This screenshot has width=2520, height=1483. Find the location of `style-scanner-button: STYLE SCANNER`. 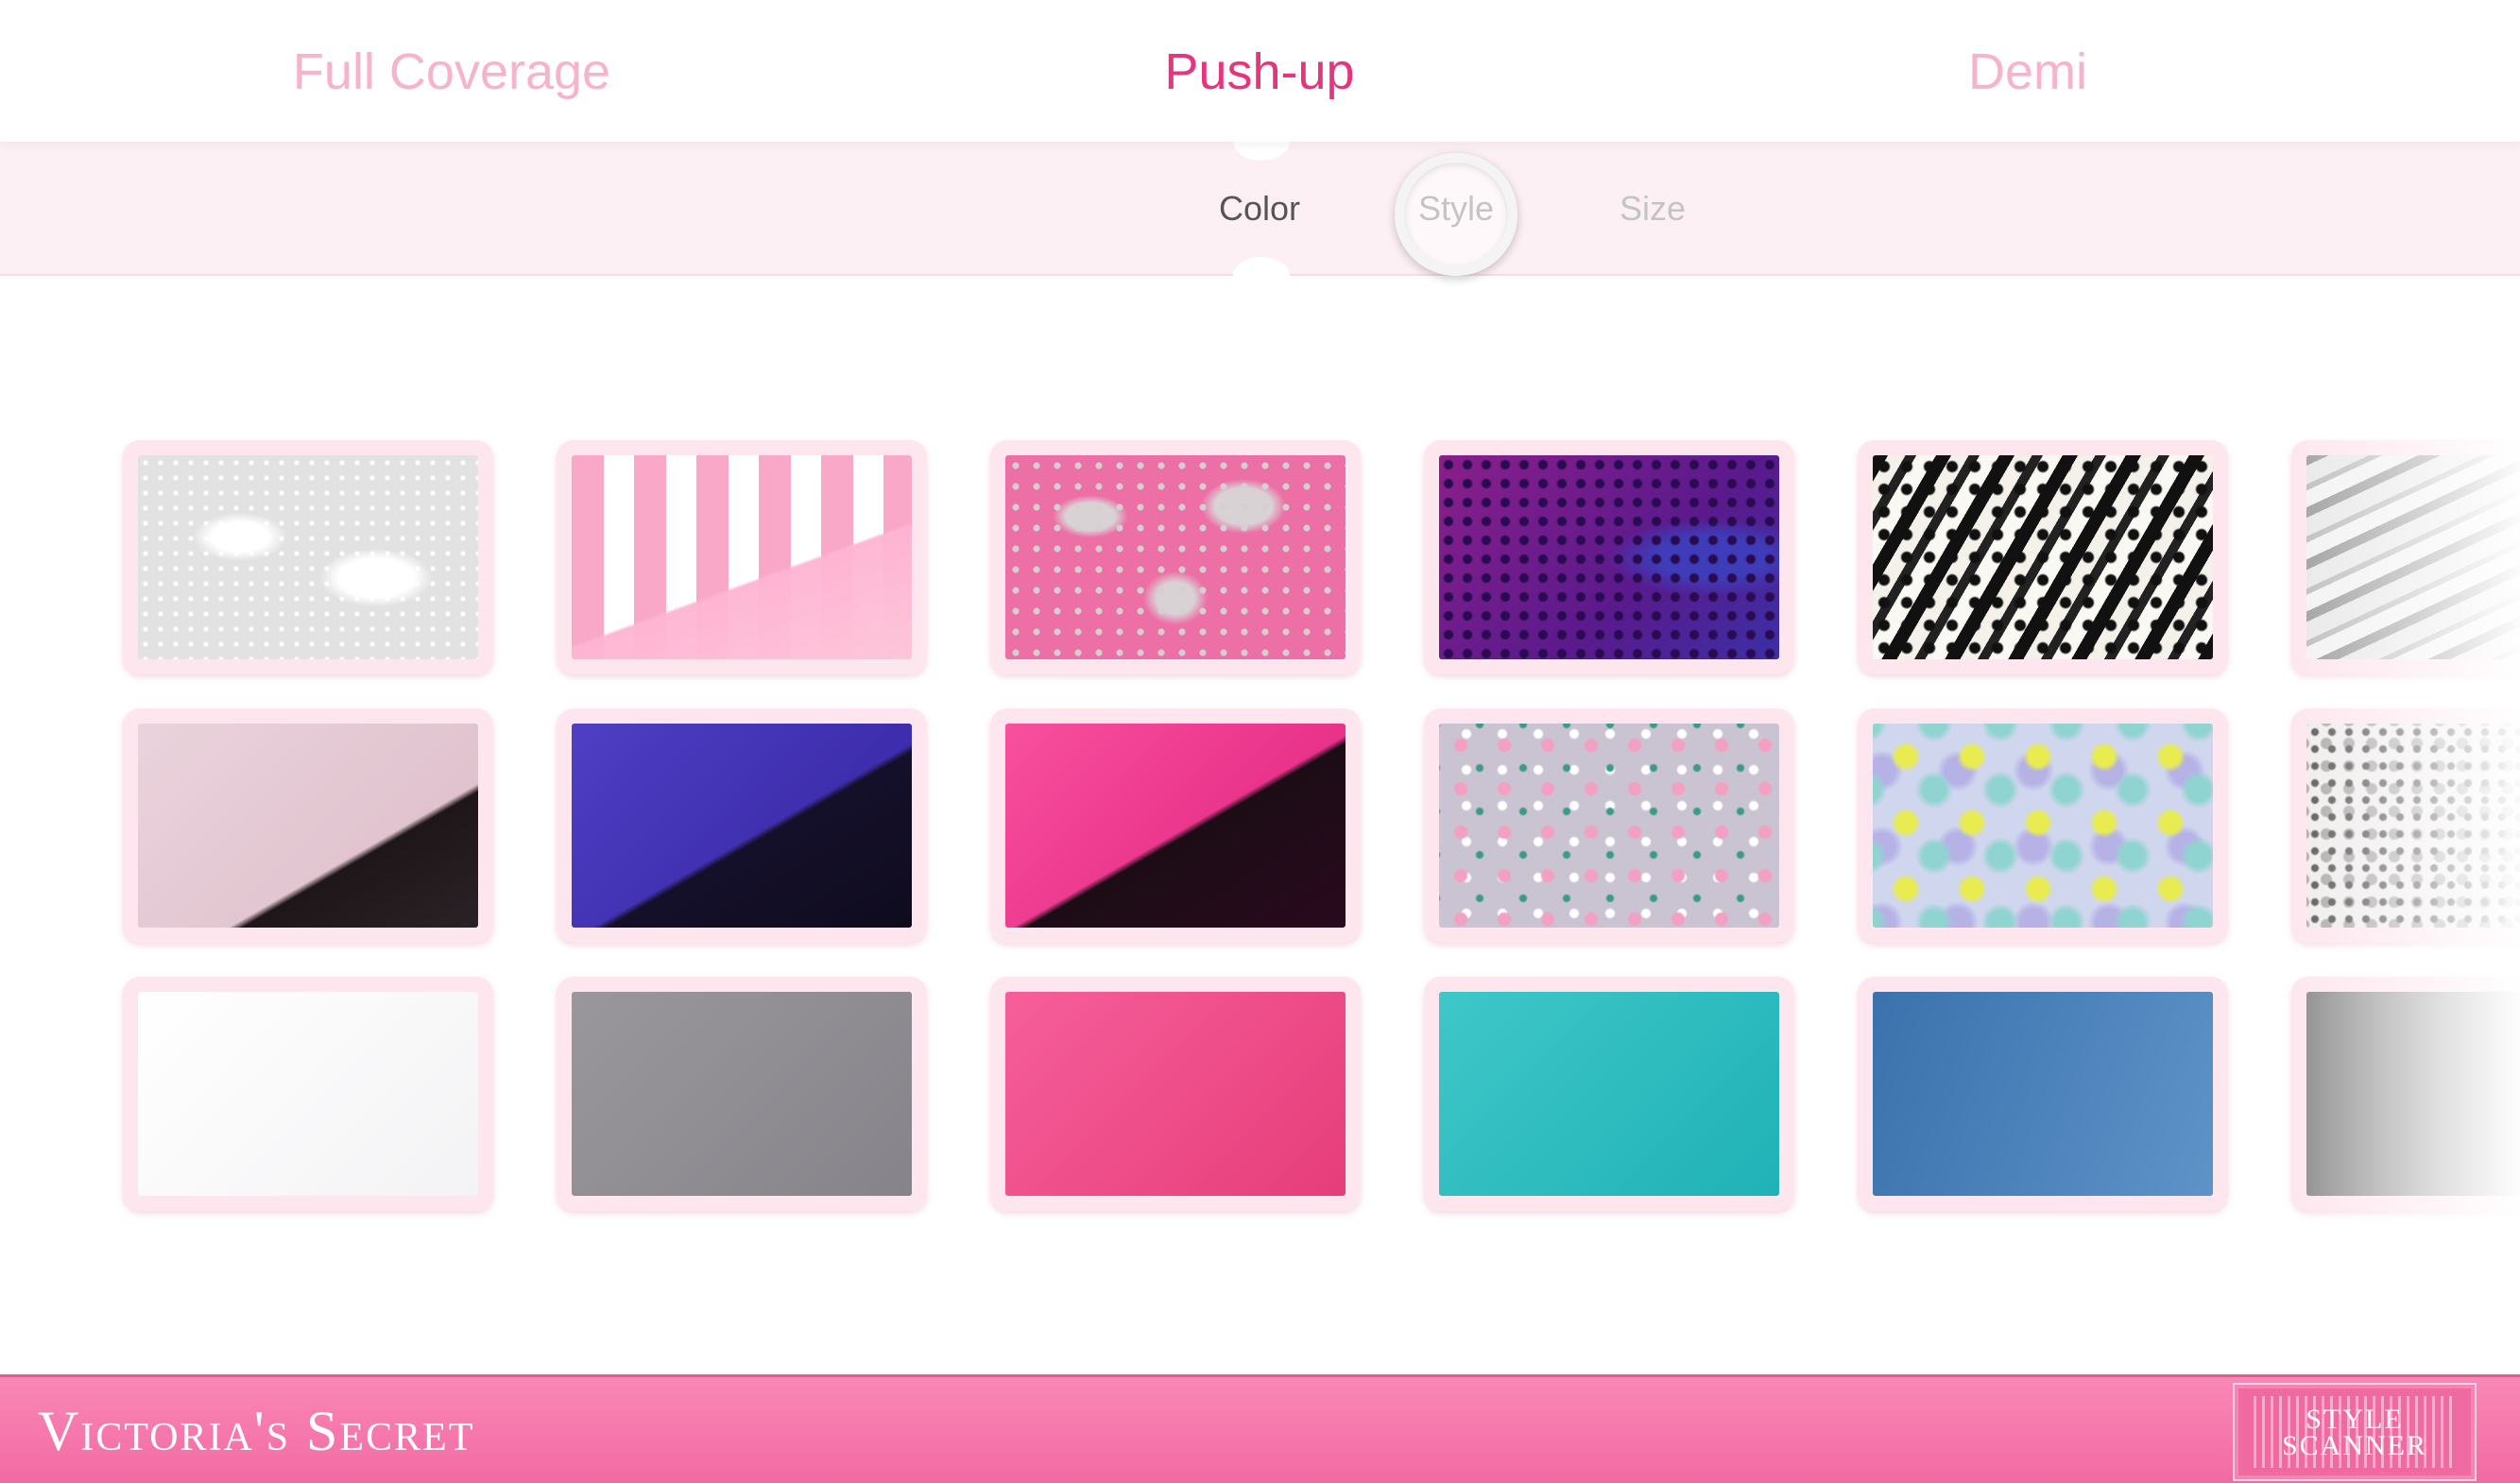

style-scanner-button: STYLE SCANNER is located at coordinates (2355, 1432).